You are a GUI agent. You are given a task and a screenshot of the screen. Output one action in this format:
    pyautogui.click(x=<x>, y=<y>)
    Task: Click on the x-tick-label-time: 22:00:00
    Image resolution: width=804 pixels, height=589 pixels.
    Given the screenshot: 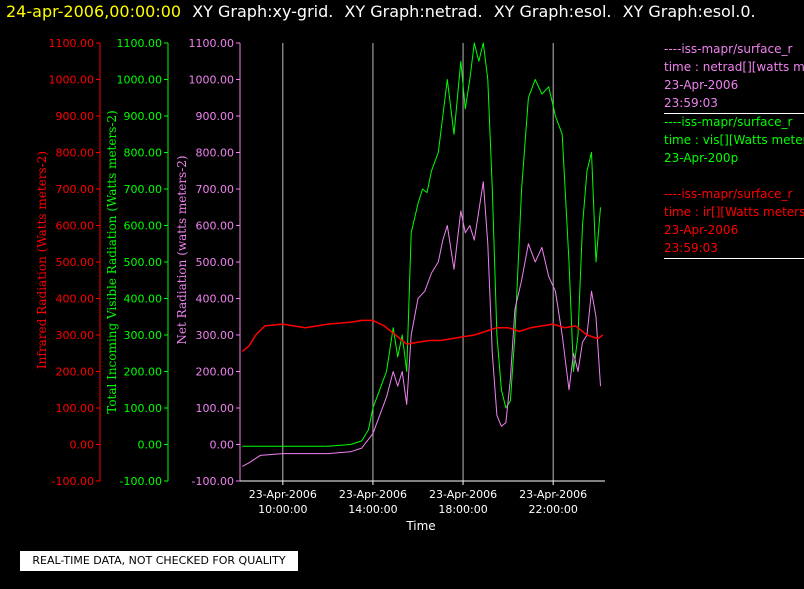 What is the action you would take?
    pyautogui.click(x=552, y=509)
    